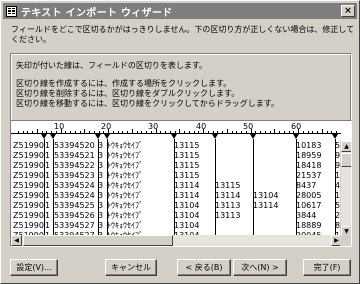 This screenshot has width=360, height=284. Describe the element at coordinates (201, 126) in the screenshot. I see `ruler-label-40: 40` at that location.